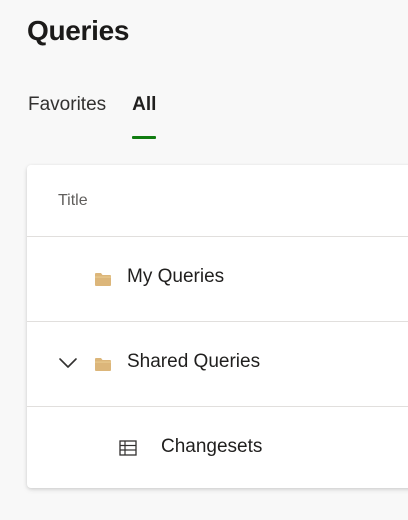 Image resolution: width=408 pixels, height=520 pixels. I want to click on tab-all: All, so click(144, 115).